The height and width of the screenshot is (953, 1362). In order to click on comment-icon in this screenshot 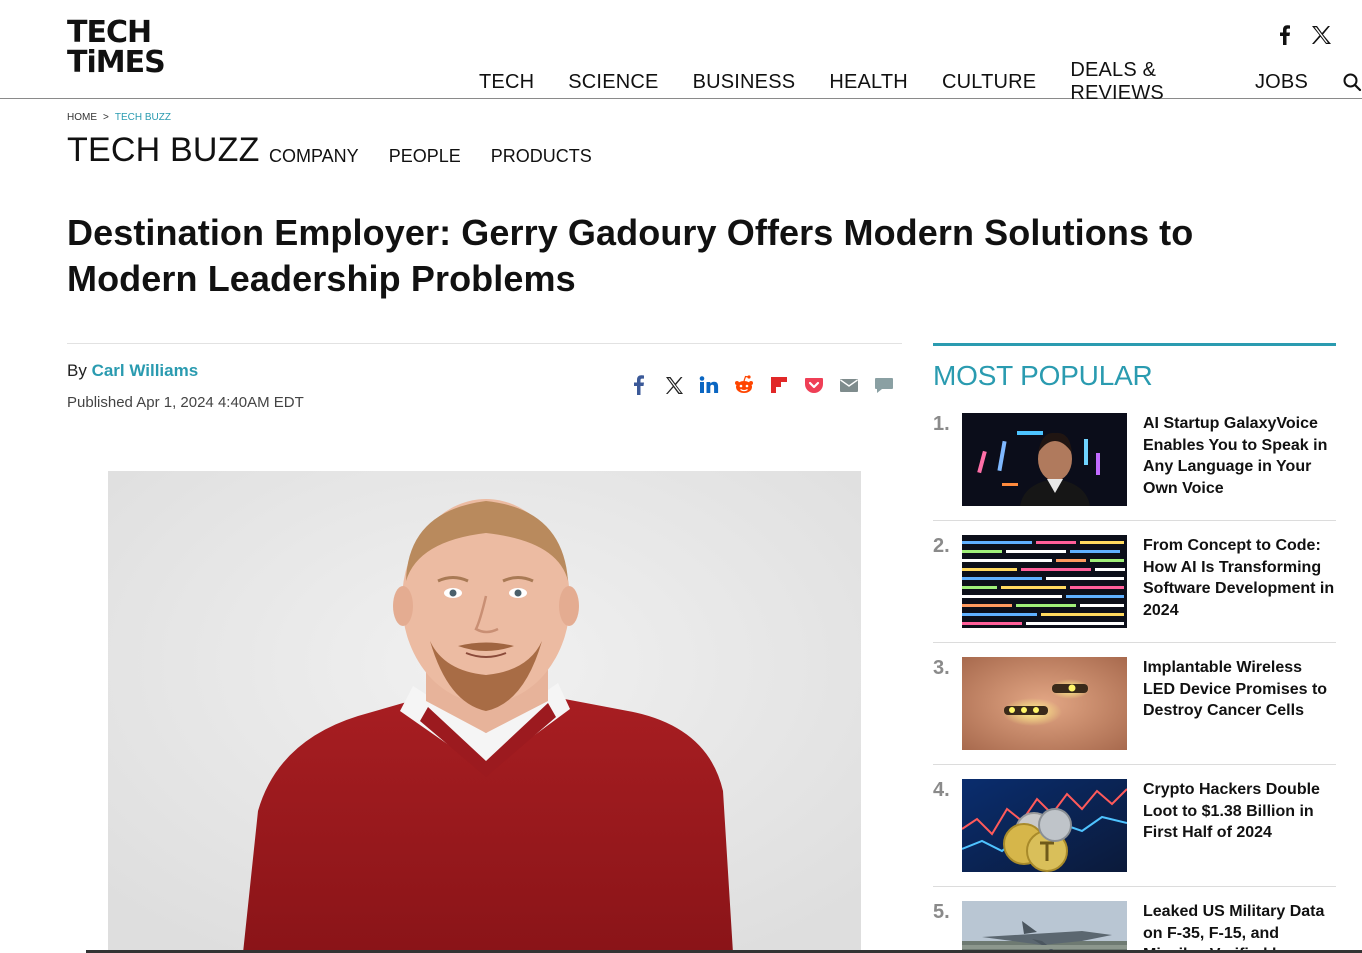, I will do `click(884, 385)`.